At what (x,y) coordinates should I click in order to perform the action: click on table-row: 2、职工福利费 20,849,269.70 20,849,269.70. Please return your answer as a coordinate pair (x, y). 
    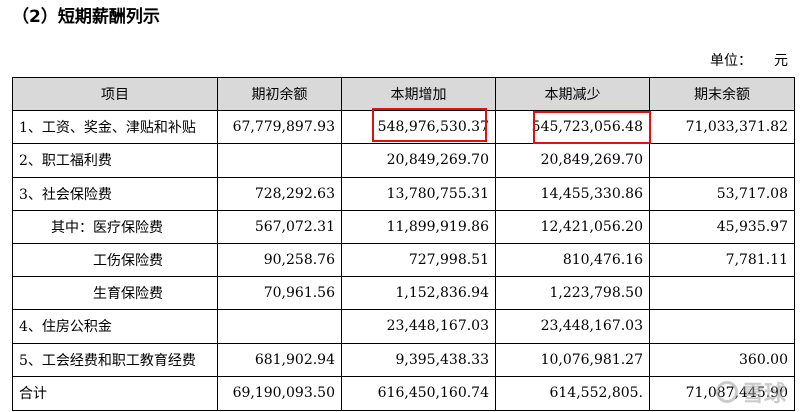
    Looking at the image, I should click on (403, 160).